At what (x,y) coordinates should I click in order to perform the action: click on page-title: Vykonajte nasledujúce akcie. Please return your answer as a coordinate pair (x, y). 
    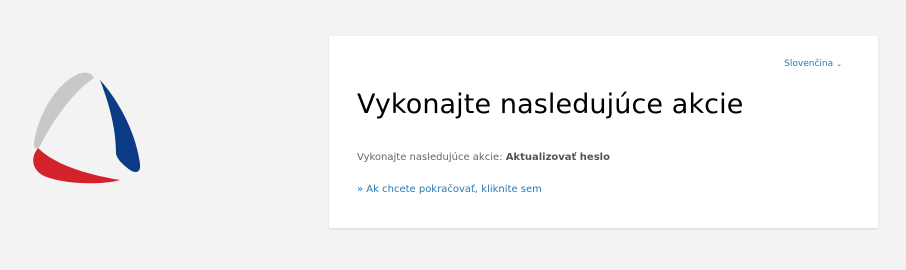
    Looking at the image, I should click on (550, 104).